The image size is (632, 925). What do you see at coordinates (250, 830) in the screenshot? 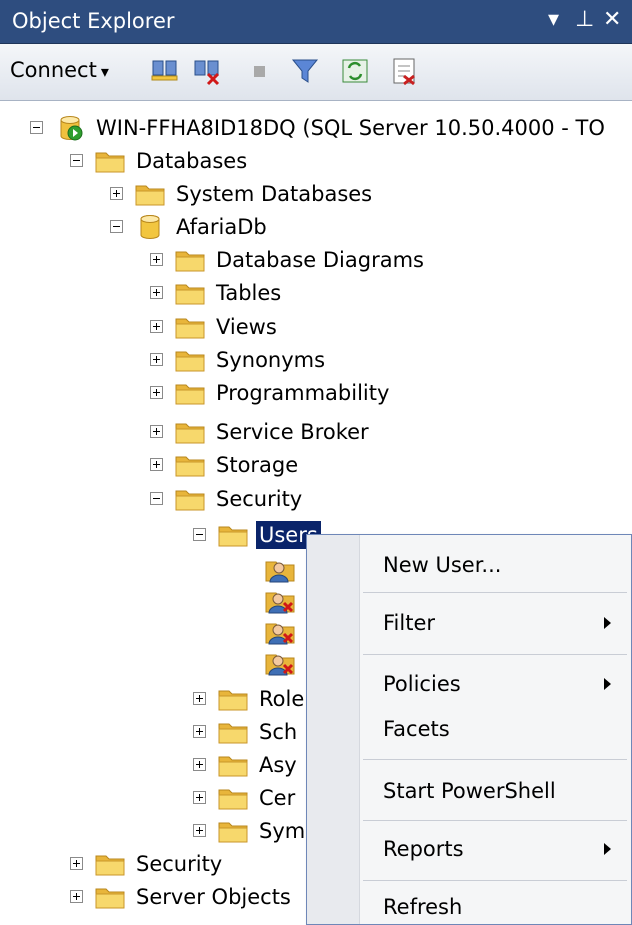
I see `tree-node-symmetric-keys: Sym` at bounding box center [250, 830].